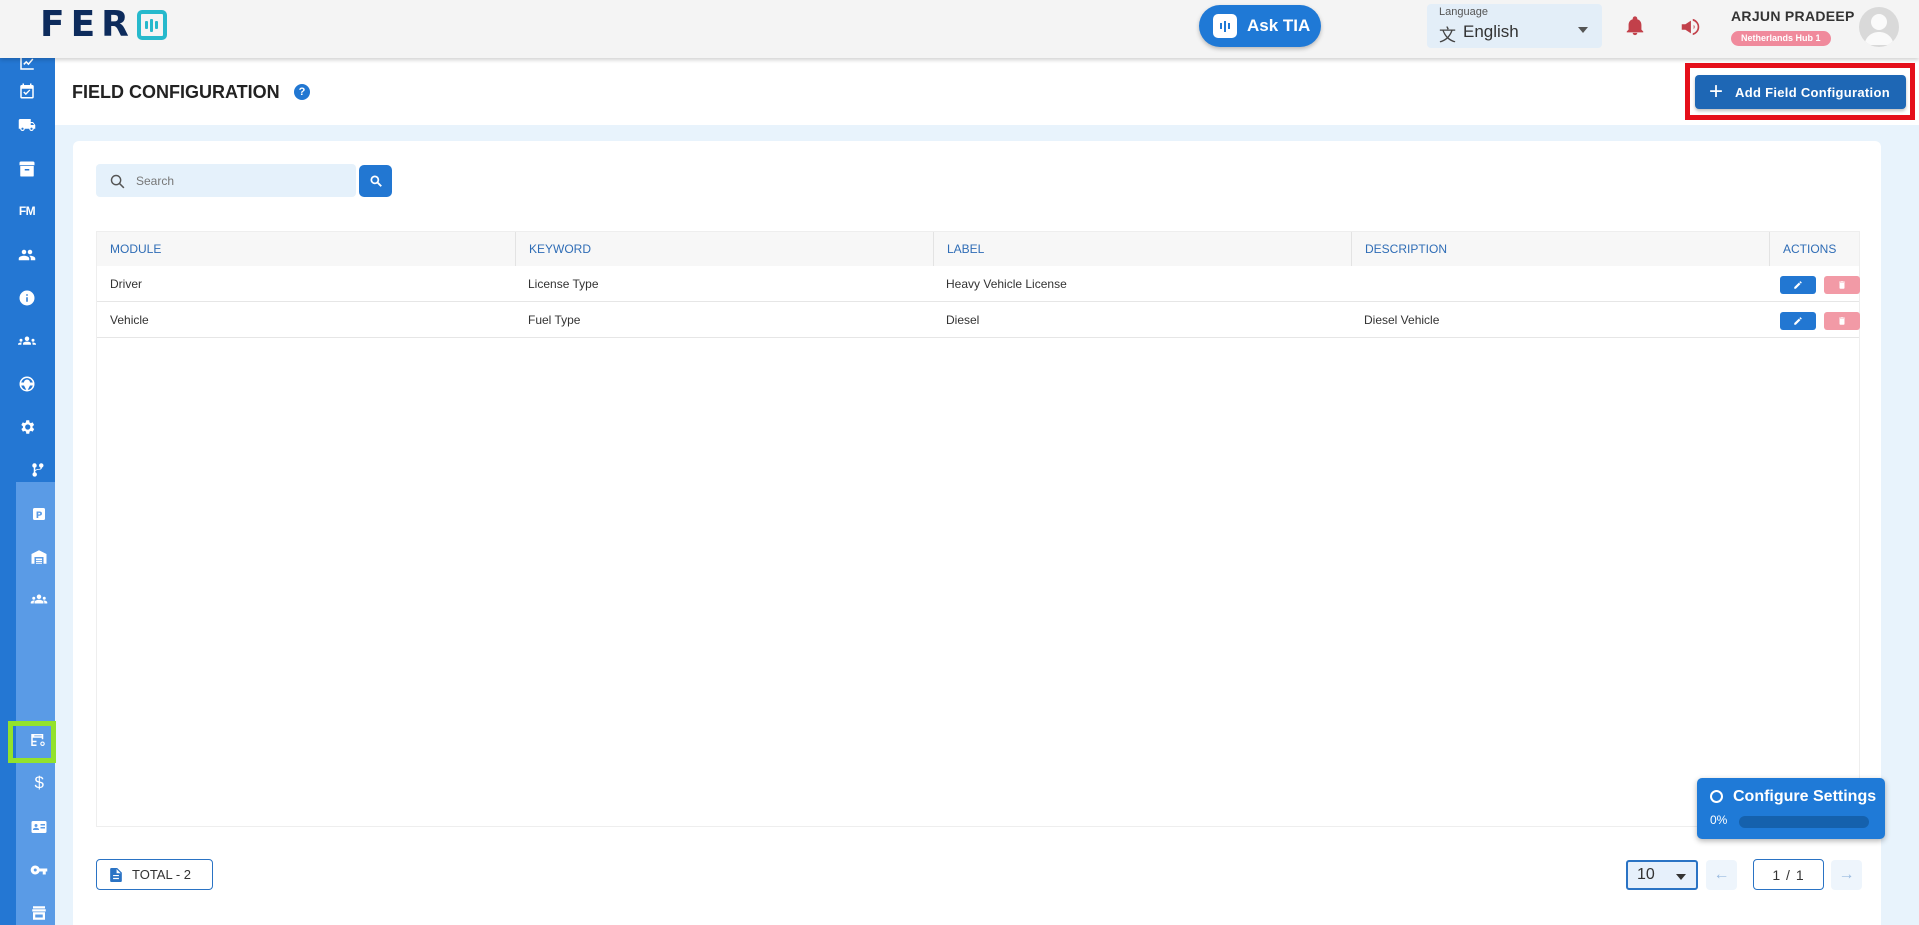  What do you see at coordinates (1662, 875) in the screenshot?
I see `page-size-select: 10` at bounding box center [1662, 875].